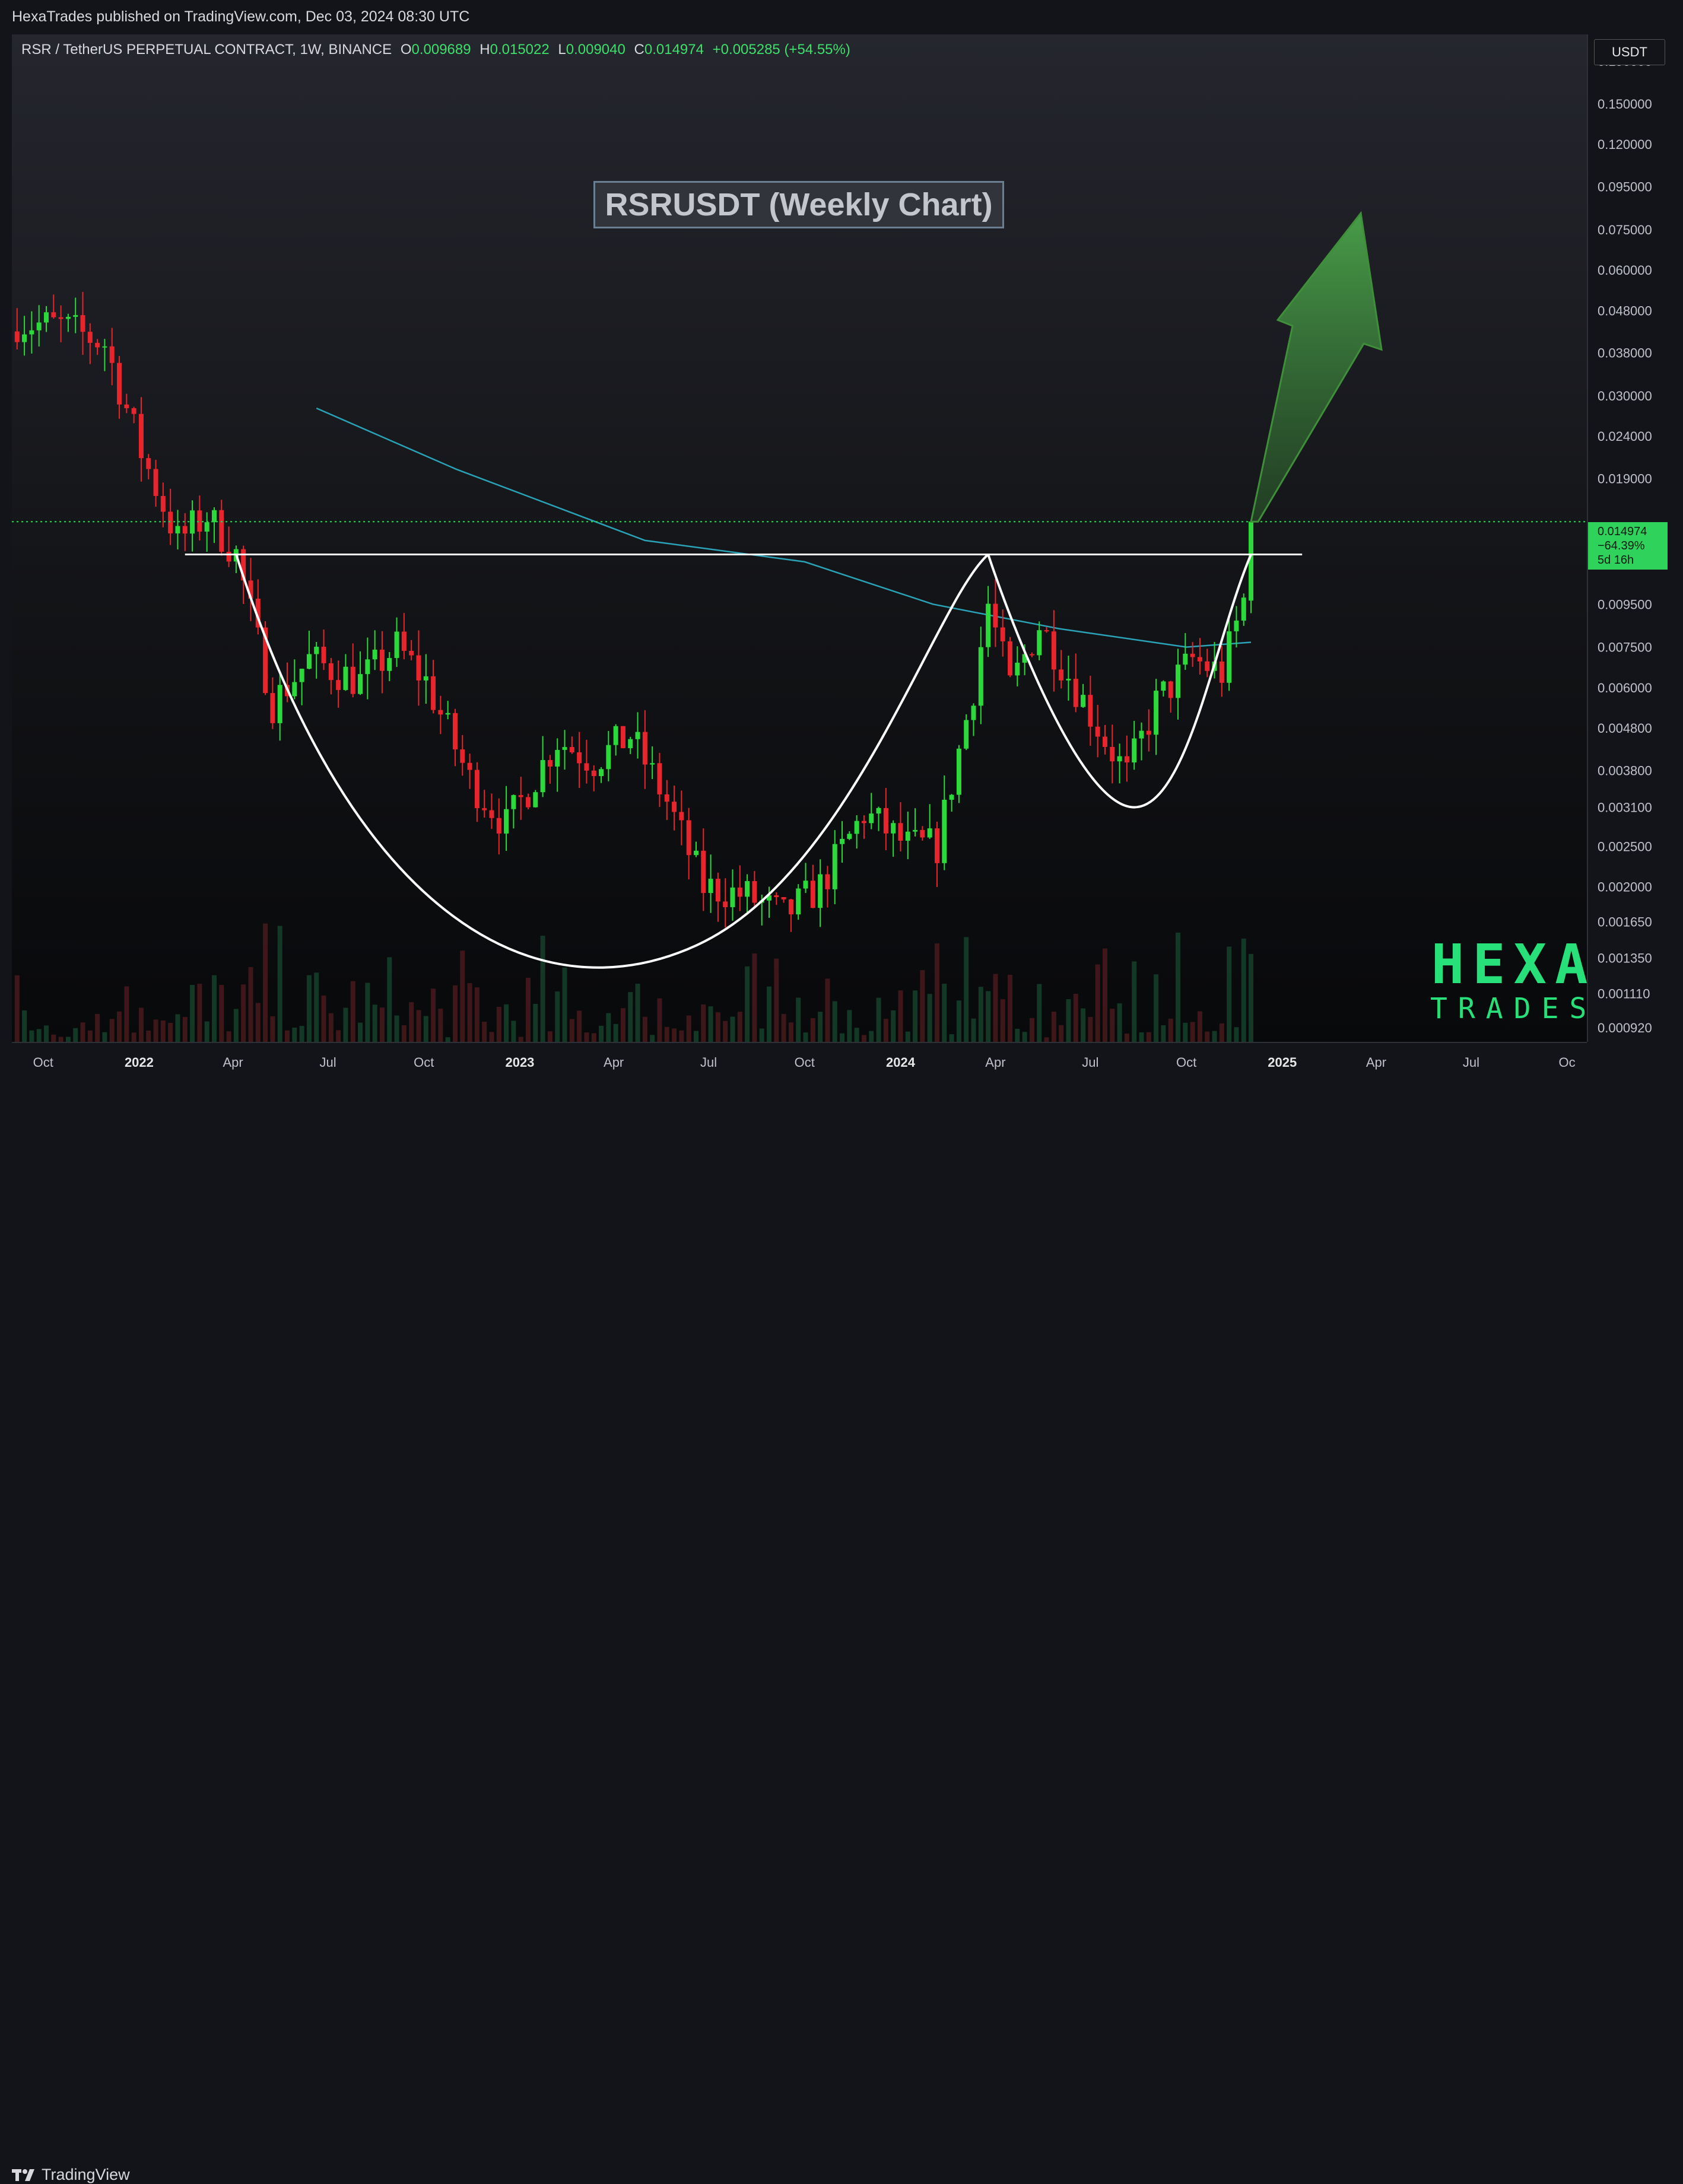 The height and width of the screenshot is (2184, 1683). What do you see at coordinates (1624, 993) in the screenshot?
I see `price-tick-label: 0.001110` at bounding box center [1624, 993].